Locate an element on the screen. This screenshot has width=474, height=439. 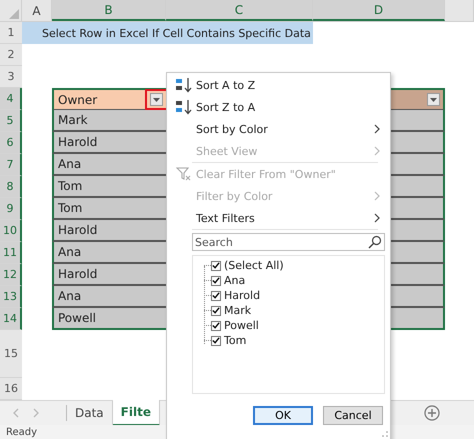
title-cell: Select Row in Excel If Cell Contains Specific Data is located at coordinates (167, 33).